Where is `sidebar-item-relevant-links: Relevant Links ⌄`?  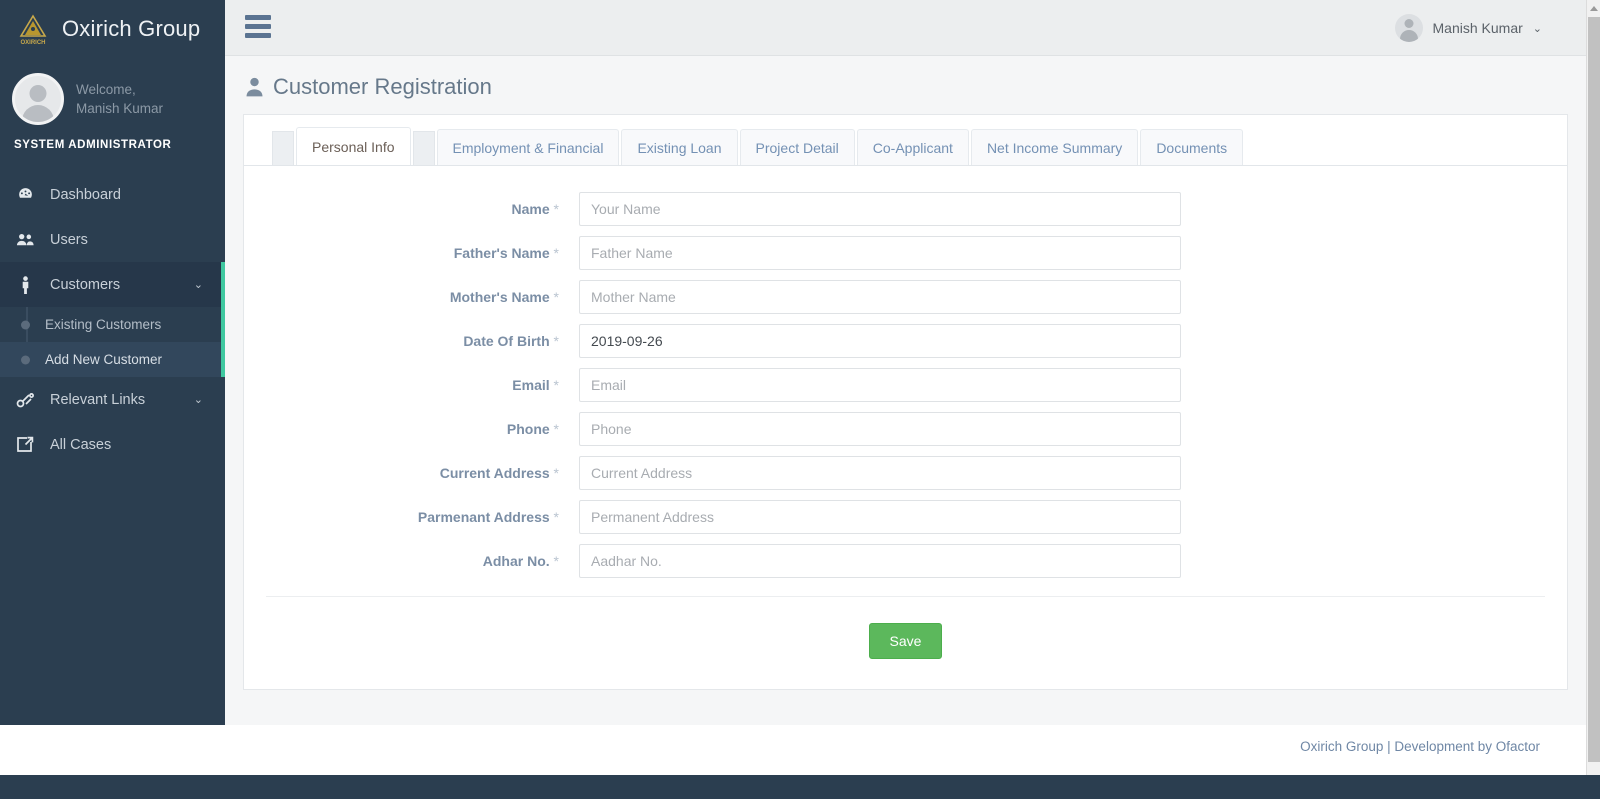
sidebar-item-relevant-links: Relevant Links ⌄ is located at coordinates (112, 399).